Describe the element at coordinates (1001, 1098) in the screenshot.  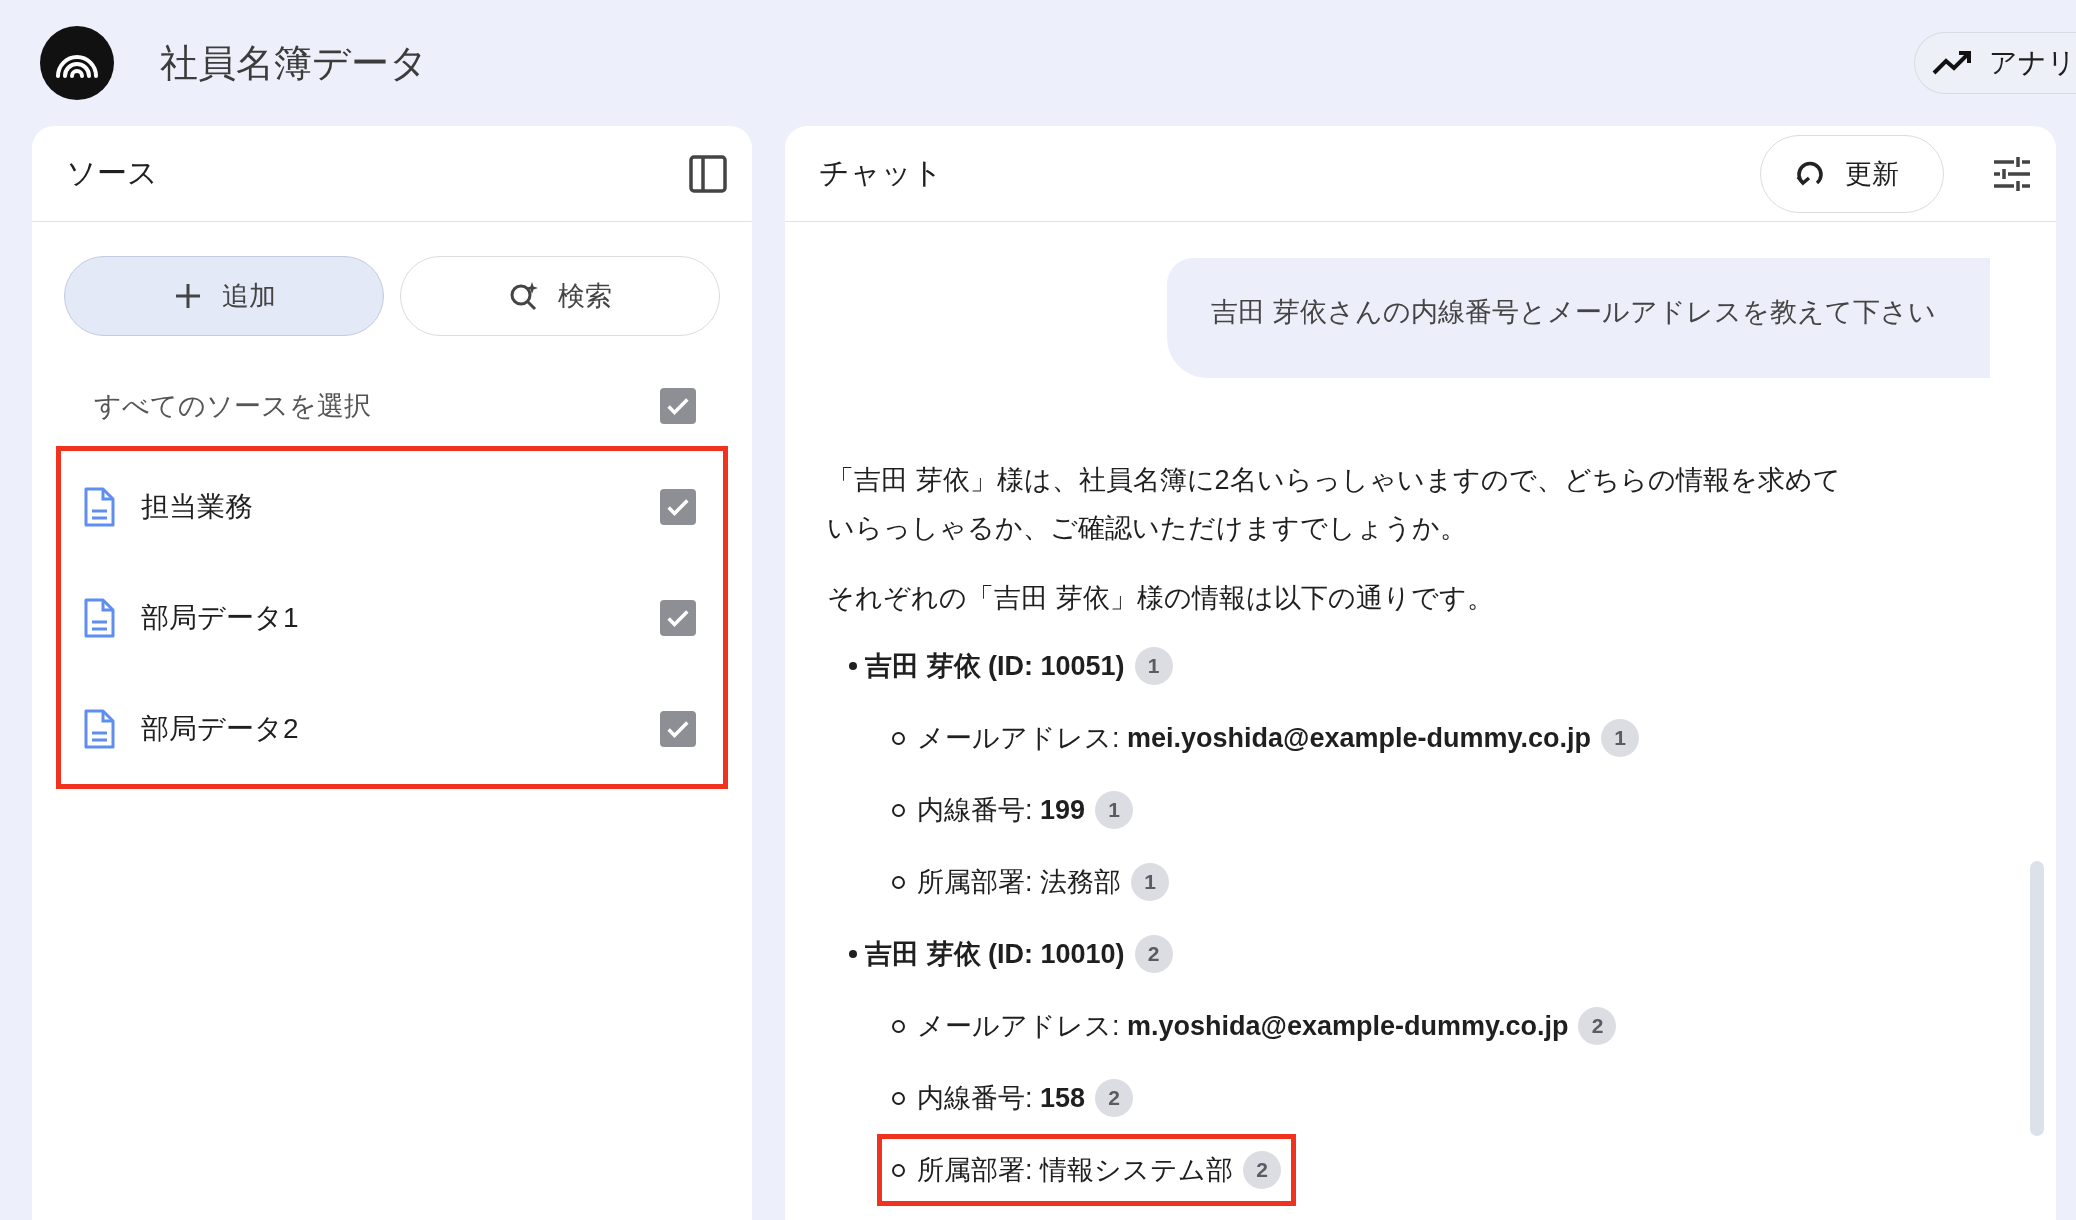
I see `detail-text: 内線番号: 158` at that location.